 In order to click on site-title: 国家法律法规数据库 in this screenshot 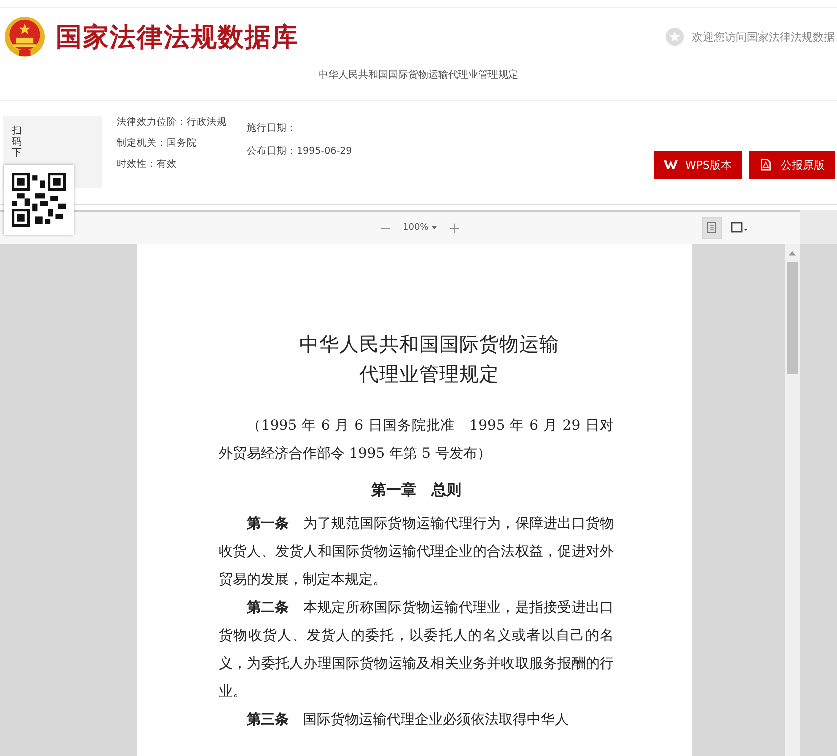, I will do `click(177, 38)`.